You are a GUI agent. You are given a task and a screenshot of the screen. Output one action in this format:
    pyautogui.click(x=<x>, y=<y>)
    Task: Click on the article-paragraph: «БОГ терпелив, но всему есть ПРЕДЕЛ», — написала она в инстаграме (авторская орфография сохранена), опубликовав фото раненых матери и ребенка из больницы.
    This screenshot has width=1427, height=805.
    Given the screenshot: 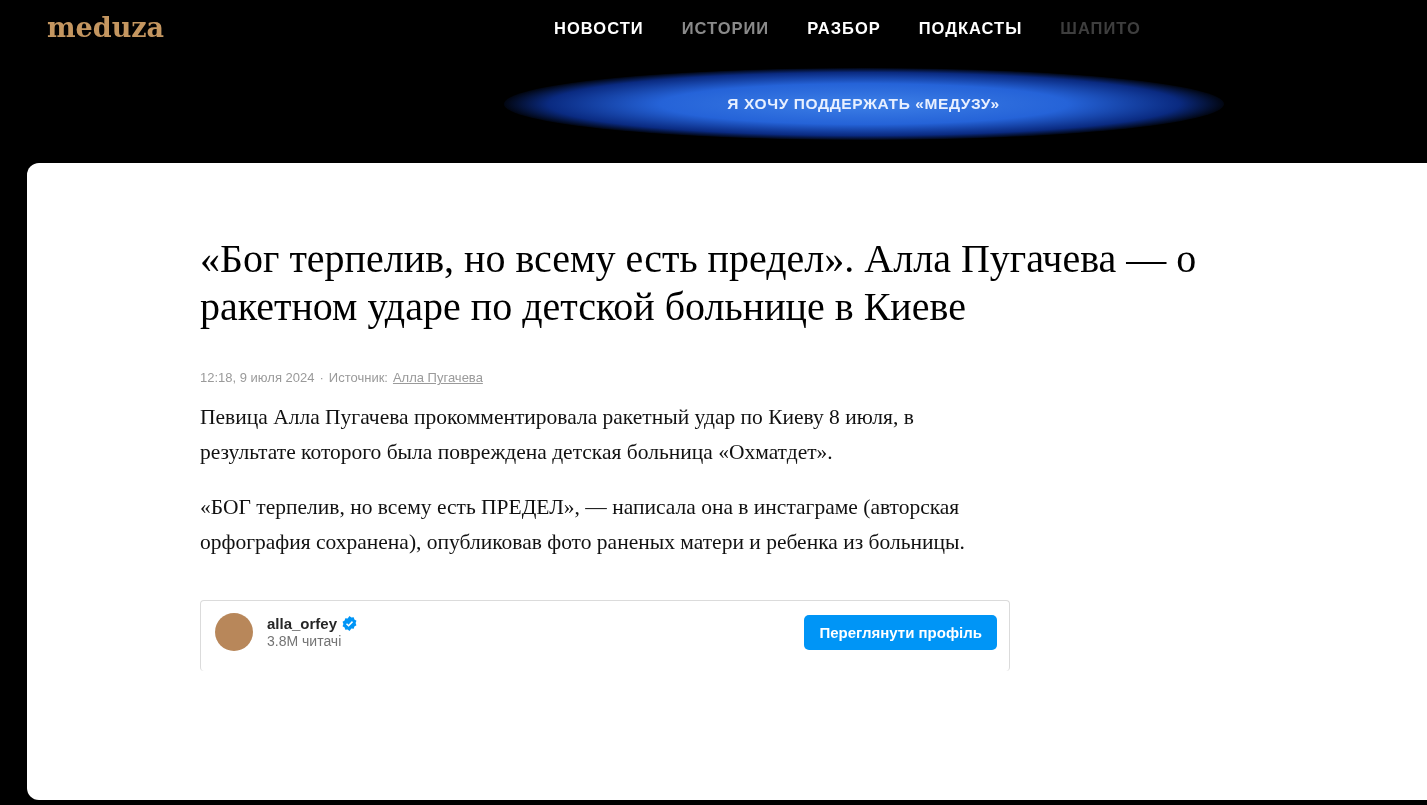 What is the action you would take?
    pyautogui.click(x=583, y=525)
    